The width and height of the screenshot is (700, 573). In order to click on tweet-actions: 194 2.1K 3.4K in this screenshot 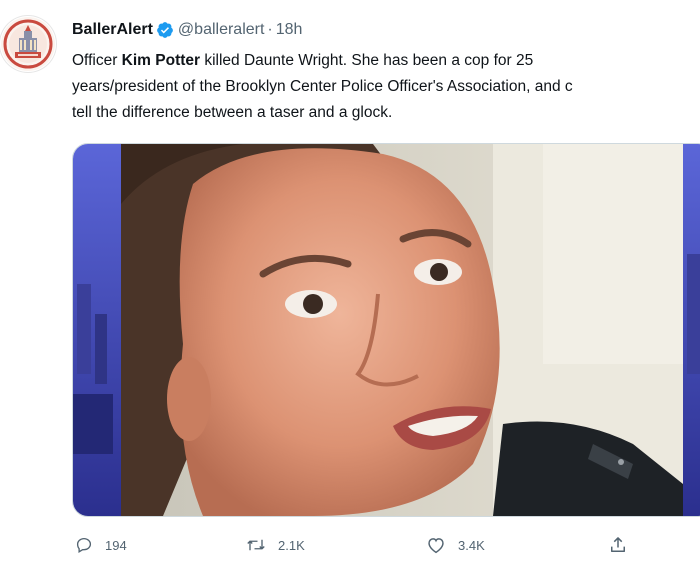, I will do `click(350, 545)`.